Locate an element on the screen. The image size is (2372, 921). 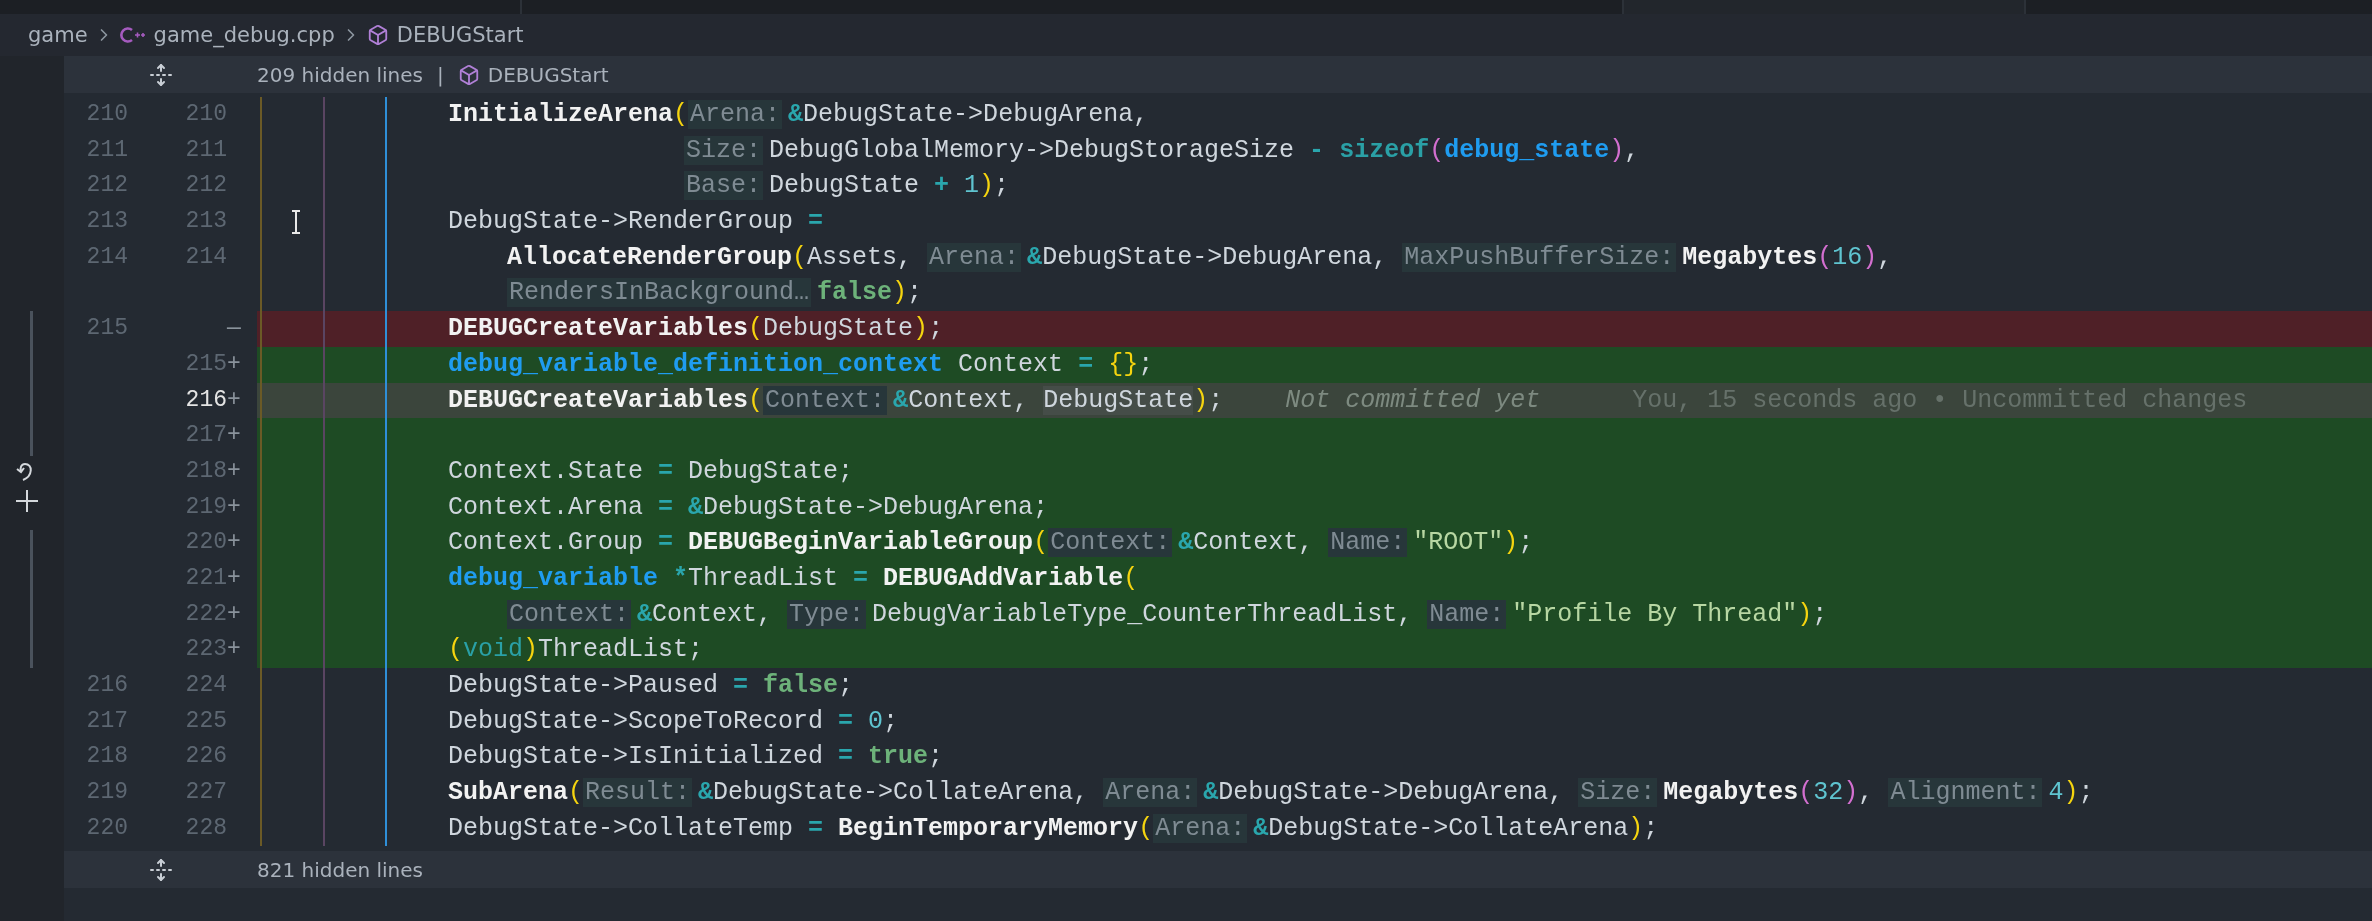
code-text: Context.Arena = &DebugState->DebugArena; is located at coordinates (748, 507).